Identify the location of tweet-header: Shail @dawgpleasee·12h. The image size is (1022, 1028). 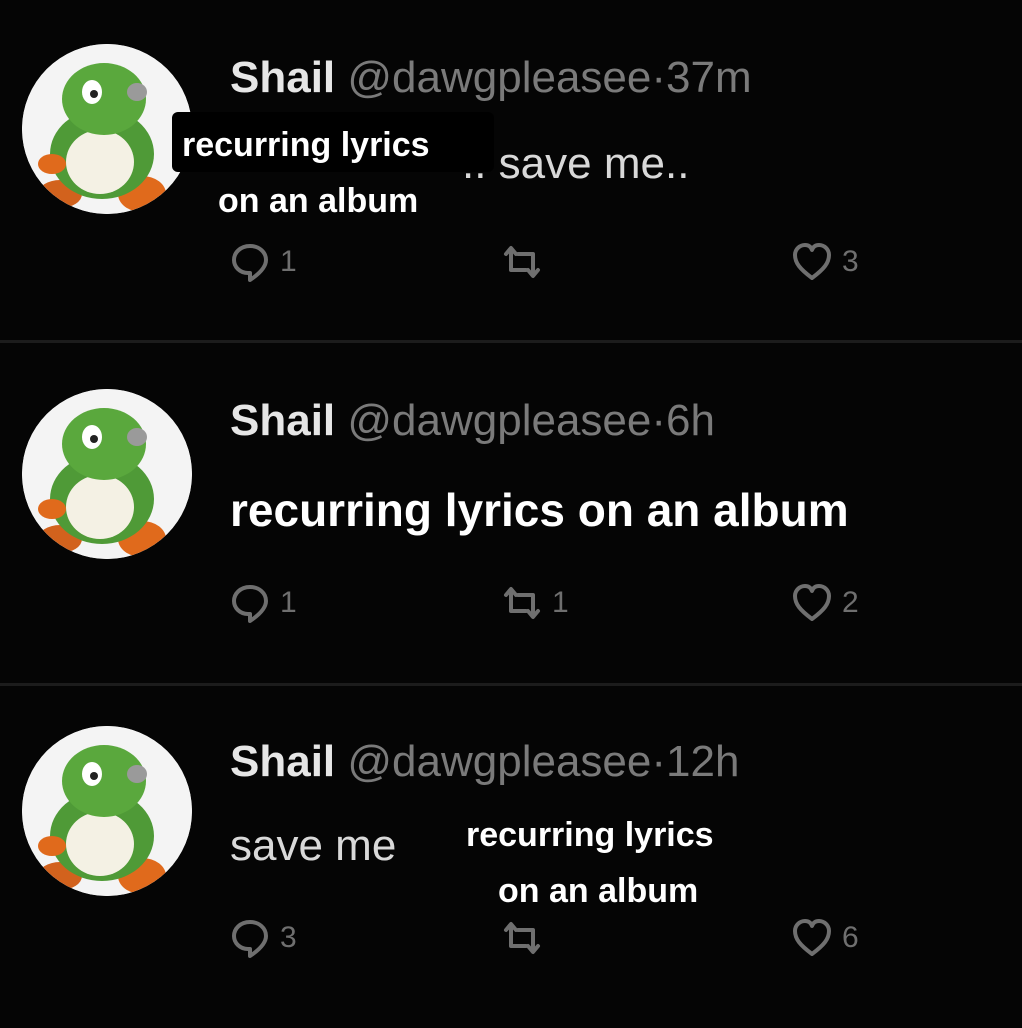
(484, 762).